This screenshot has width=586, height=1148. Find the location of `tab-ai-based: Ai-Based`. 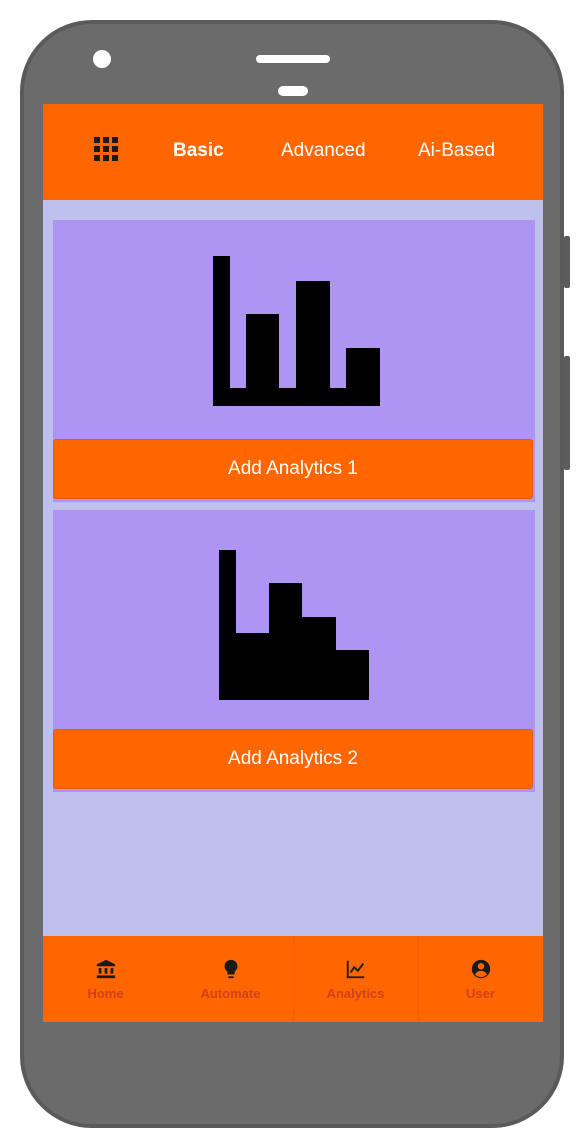

tab-ai-based: Ai-Based is located at coordinates (456, 151).